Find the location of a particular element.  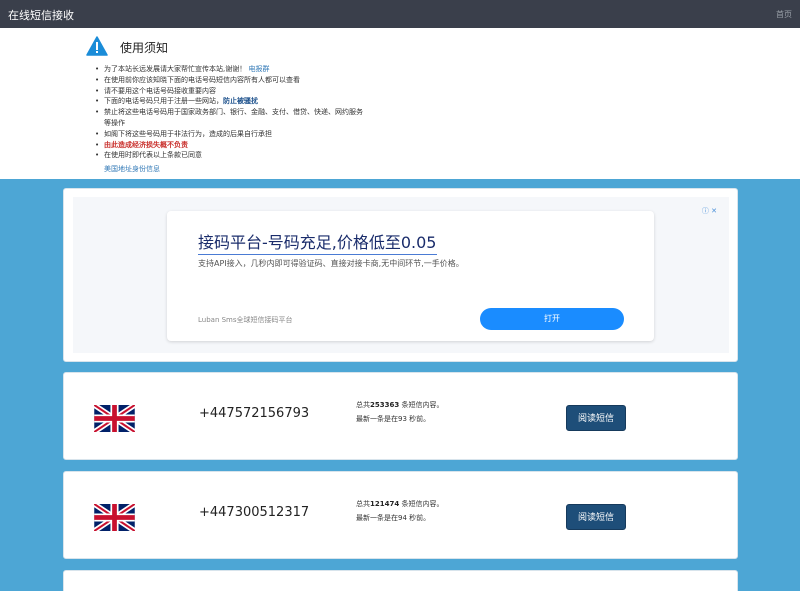

notice-item: • 在使用前你应该知晓下面的电话号码短信内容所有人都可以查看 is located at coordinates (197, 79).